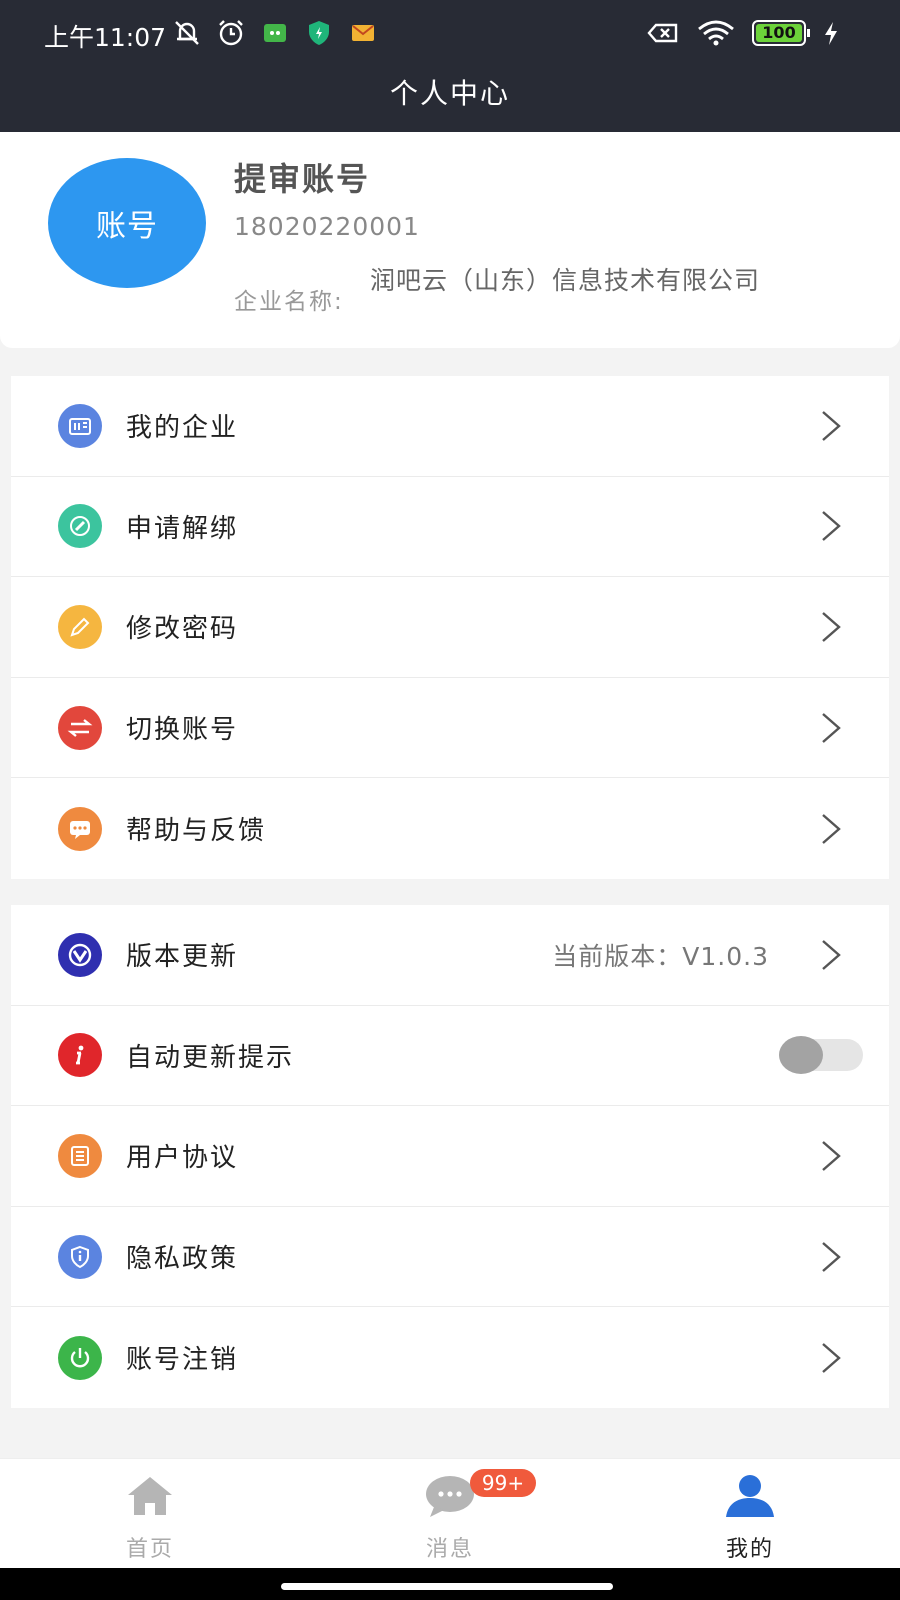 This screenshot has height=1600, width=900. Describe the element at coordinates (182, 428) in the screenshot. I see `menu-item-label: 我的企业` at that location.